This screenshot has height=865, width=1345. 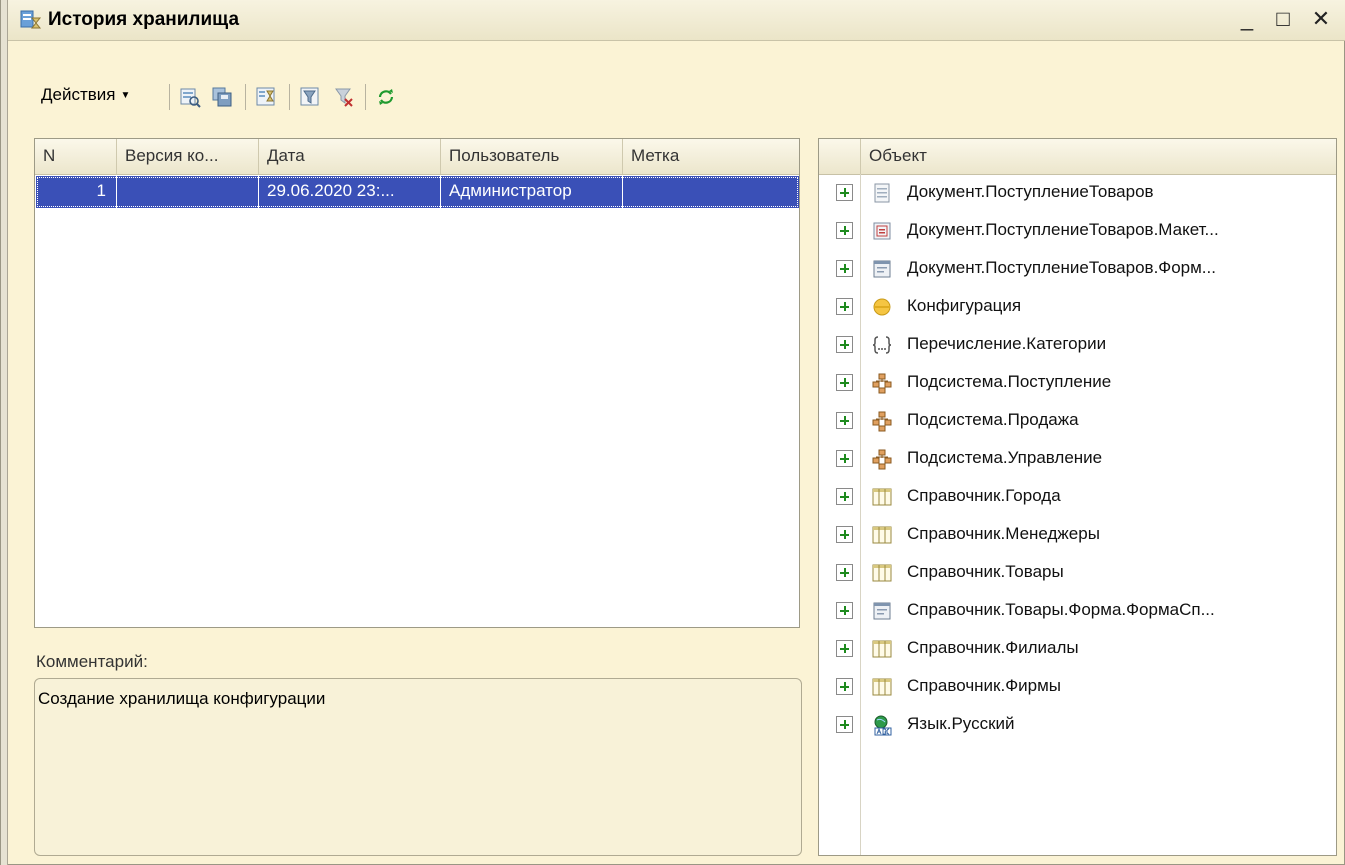 I want to click on row-user: Администратор, so click(x=532, y=192).